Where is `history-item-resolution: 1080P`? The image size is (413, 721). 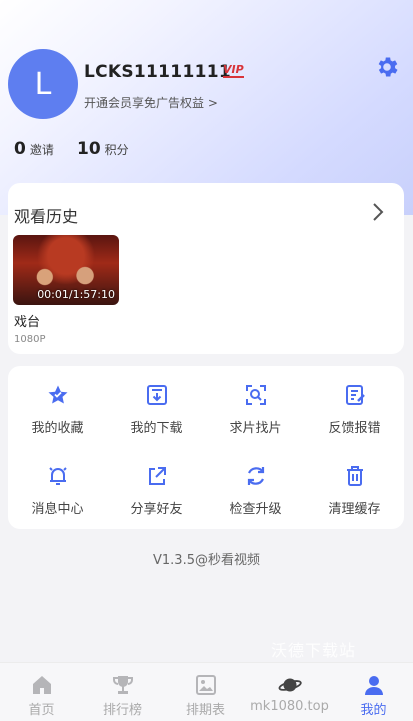
history-item-resolution: 1080P is located at coordinates (30, 339).